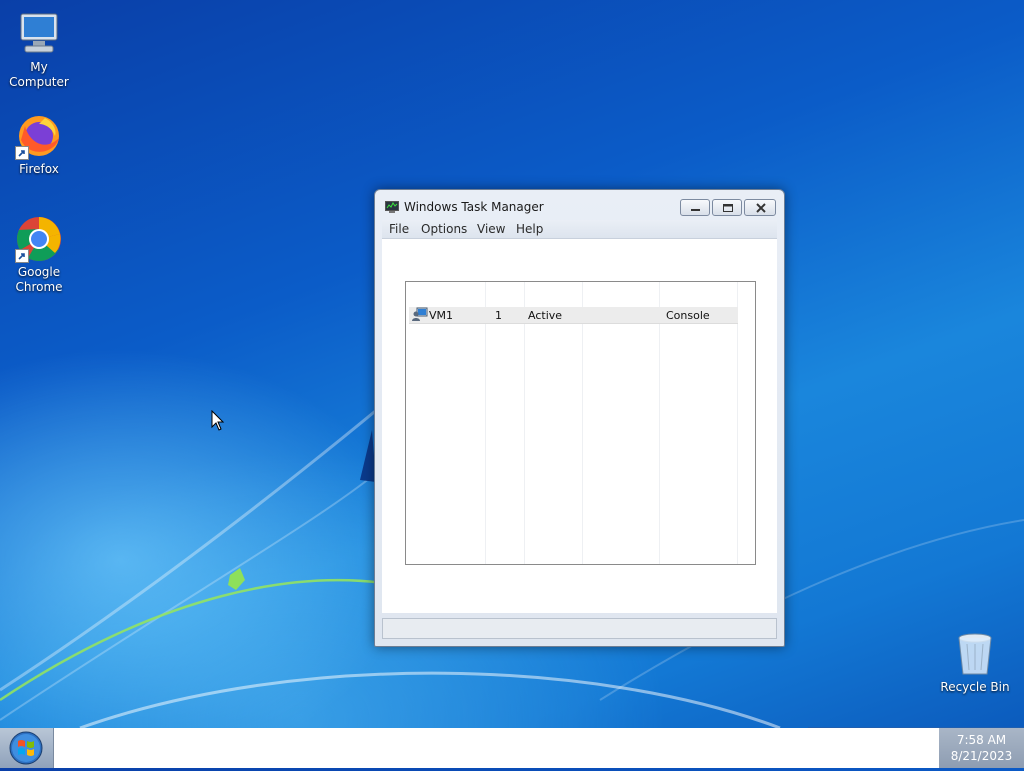  Describe the element at coordinates (512, 748) in the screenshot. I see `taskbar: 7:58 AM 8/21/2023` at that location.